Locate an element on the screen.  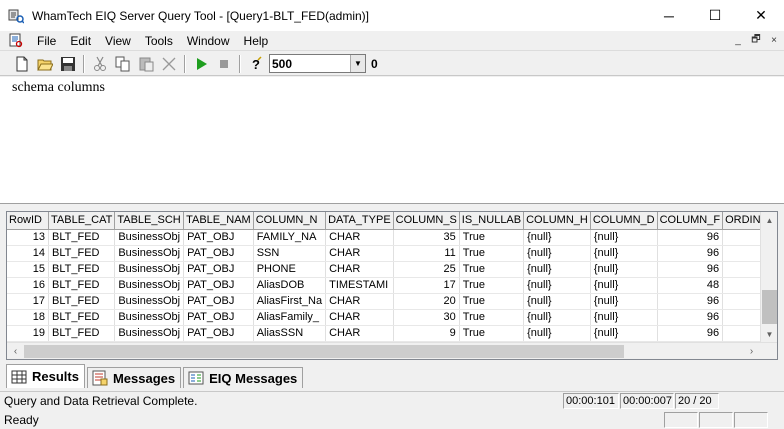
table-cell: PHONE is located at coordinates (290, 269).